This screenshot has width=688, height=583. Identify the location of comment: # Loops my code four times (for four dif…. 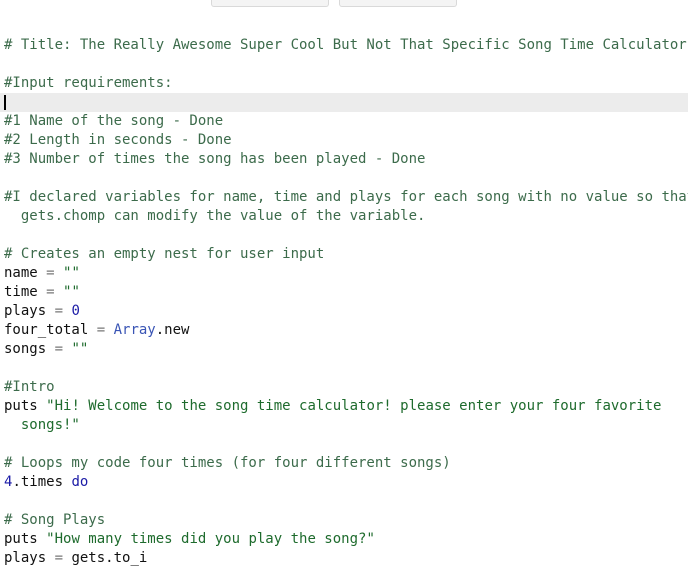
(227, 463).